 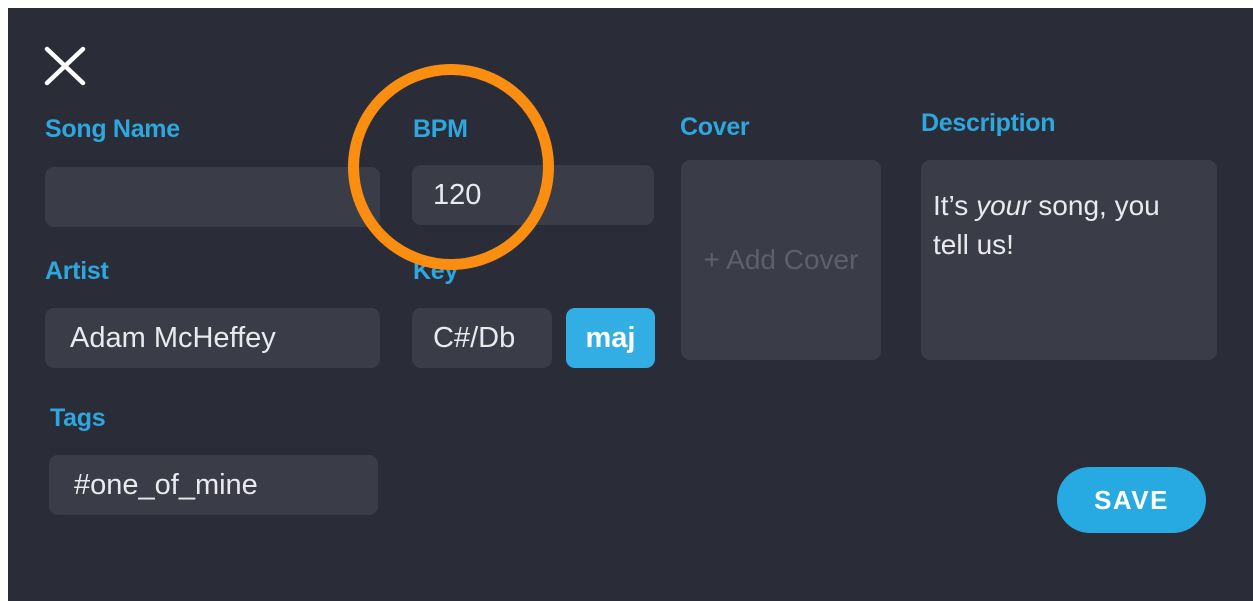 I want to click on add-cover-button: + Add Cover, so click(x=781, y=260).